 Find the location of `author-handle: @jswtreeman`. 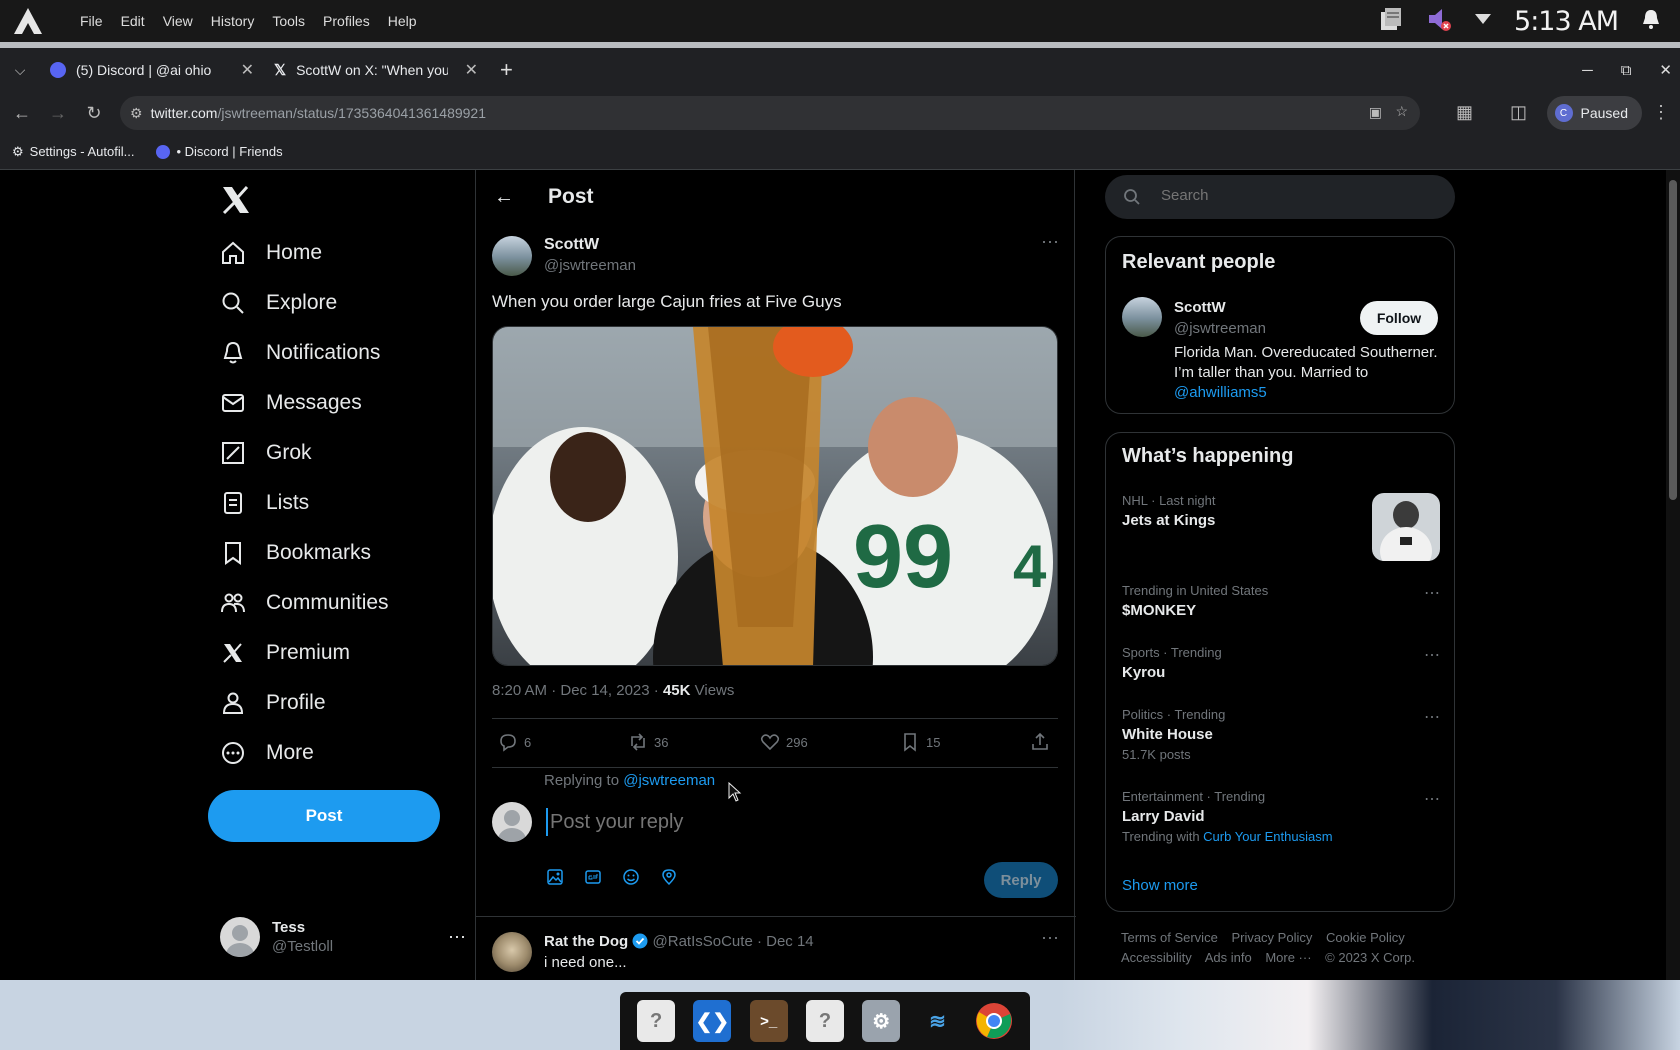

author-handle: @jswtreeman is located at coordinates (590, 265).